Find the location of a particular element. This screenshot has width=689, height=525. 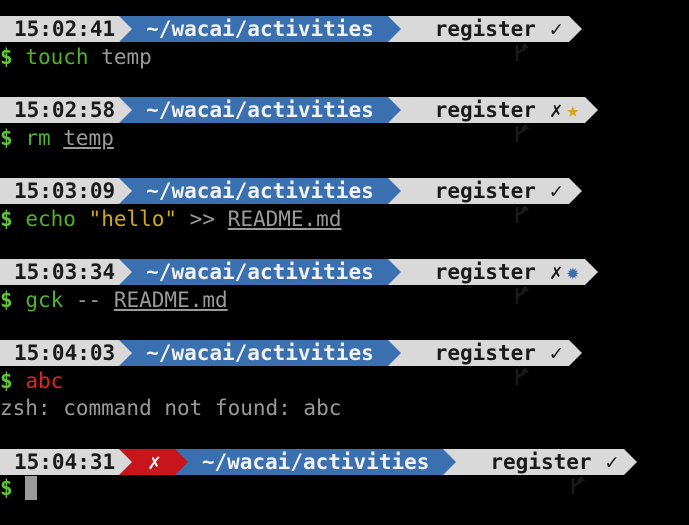

error-text: zsh: command not found: abc is located at coordinates (171, 408).